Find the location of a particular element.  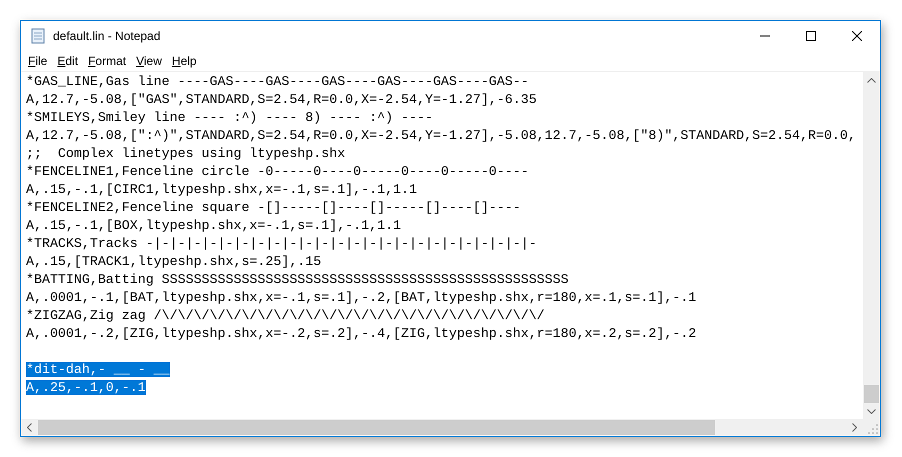

text-line: A,12.7,-5.08,[":^)",STANDARD,S=2.54,R=0.0,X=-2.54,Y=-1.27],-5.08,12.7,-5.08,["8)",STANDARD,S=2.54,R=0.0, is located at coordinates (441, 135).